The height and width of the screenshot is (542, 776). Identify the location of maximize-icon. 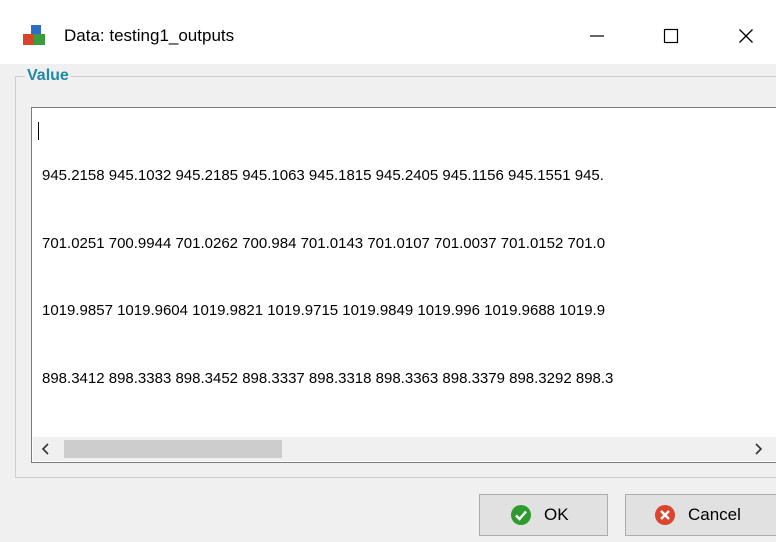
(671, 36).